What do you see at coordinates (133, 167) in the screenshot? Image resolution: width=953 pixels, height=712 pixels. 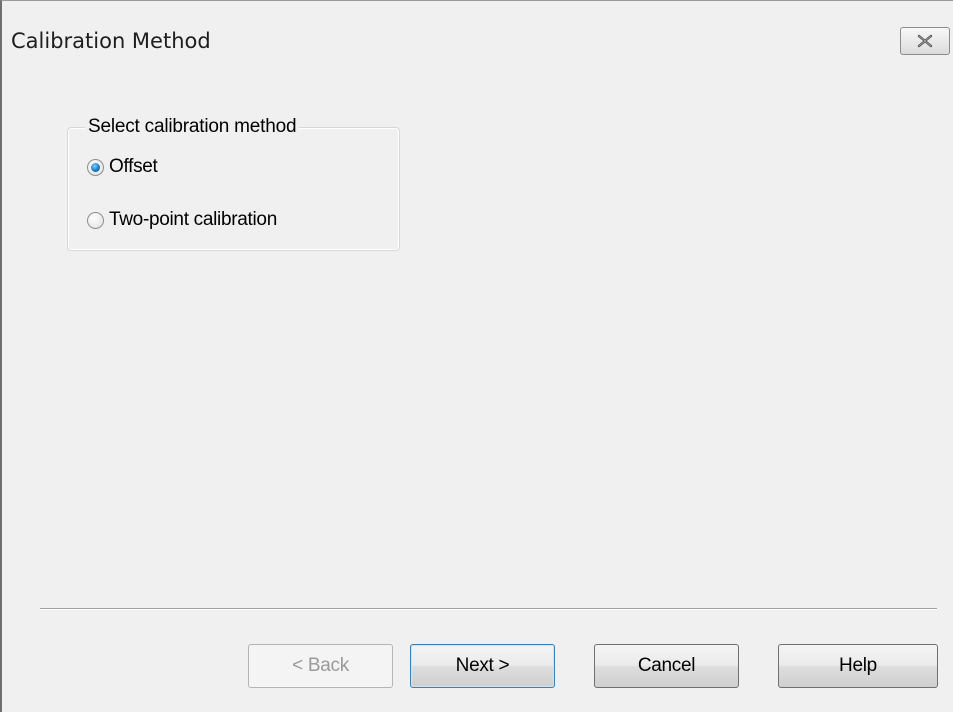 I see `offset-radio-label: Offset` at bounding box center [133, 167].